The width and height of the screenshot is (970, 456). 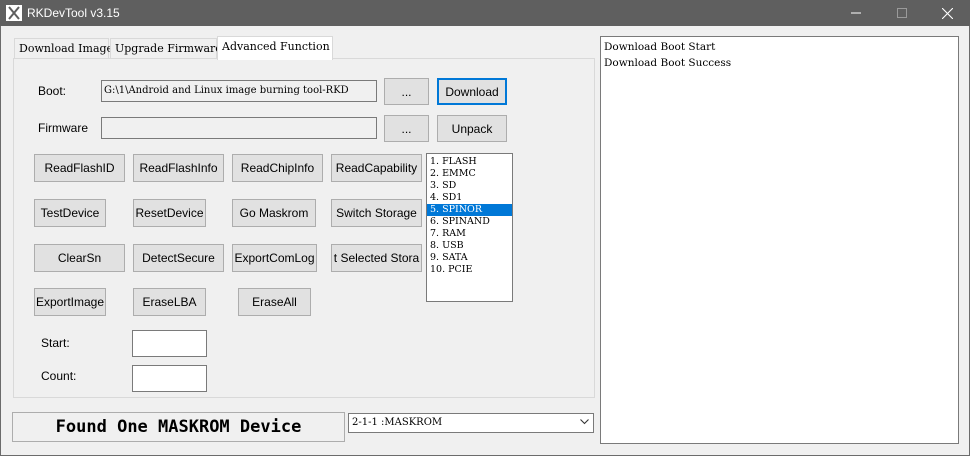 What do you see at coordinates (469, 162) in the screenshot?
I see `list-item: 1. FLASH` at bounding box center [469, 162].